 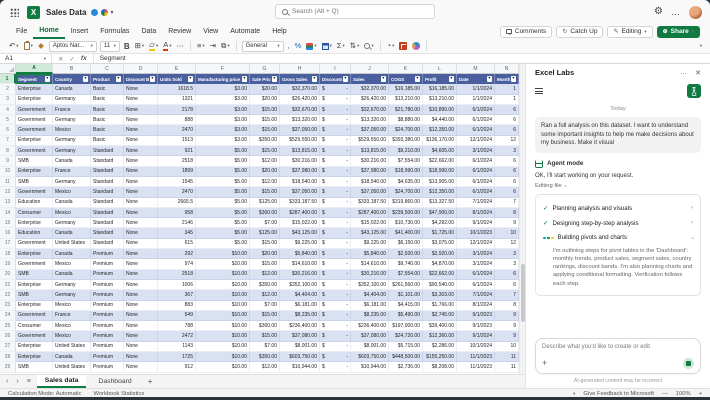 I want to click on cell: 8/1/2024, so click(x=476, y=305).